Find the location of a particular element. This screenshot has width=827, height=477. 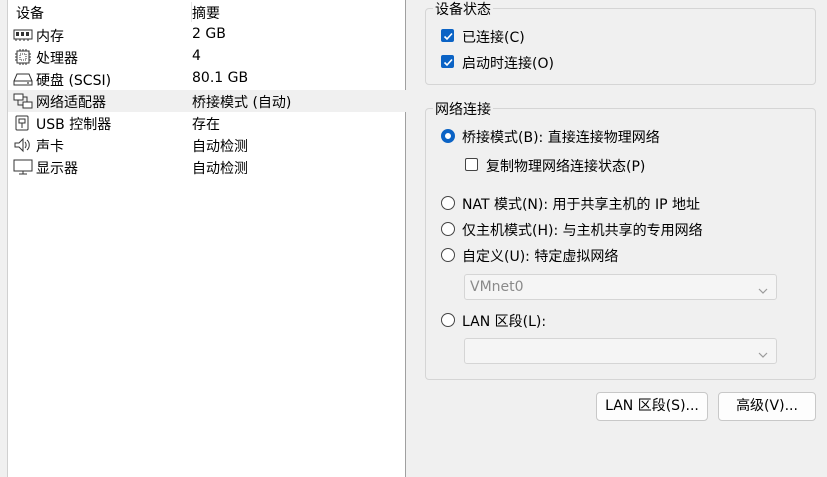

device-summary: 4 is located at coordinates (196, 56).